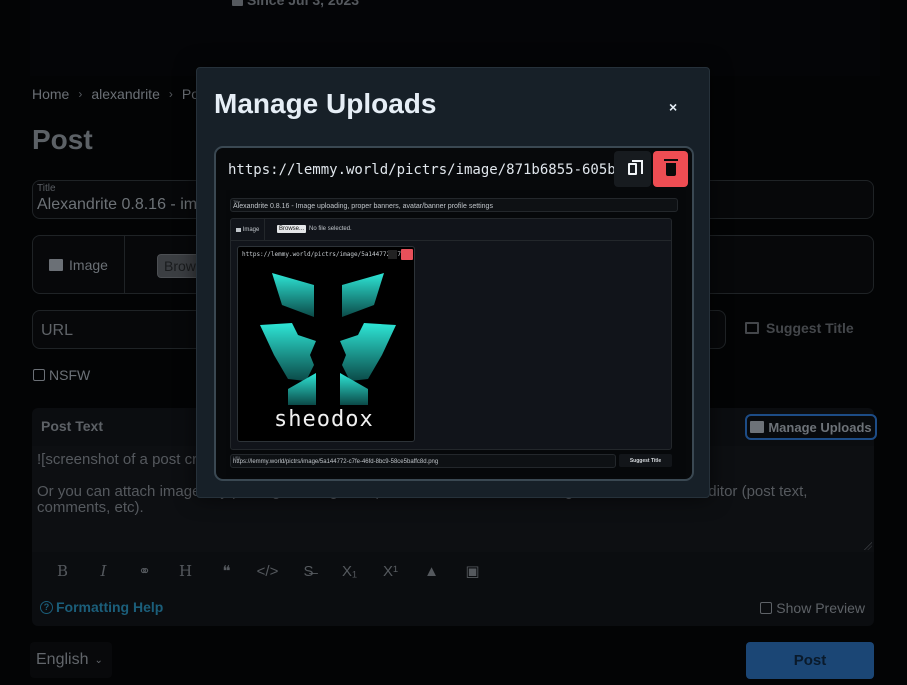  Describe the element at coordinates (757, 427) in the screenshot. I see `images-icon` at that location.